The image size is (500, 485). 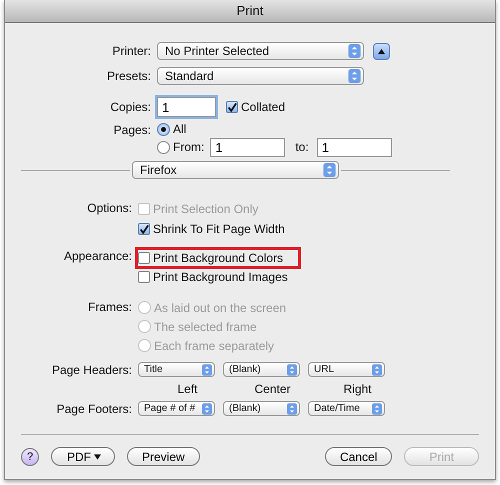 I want to click on radio-label: All, so click(x=179, y=129).